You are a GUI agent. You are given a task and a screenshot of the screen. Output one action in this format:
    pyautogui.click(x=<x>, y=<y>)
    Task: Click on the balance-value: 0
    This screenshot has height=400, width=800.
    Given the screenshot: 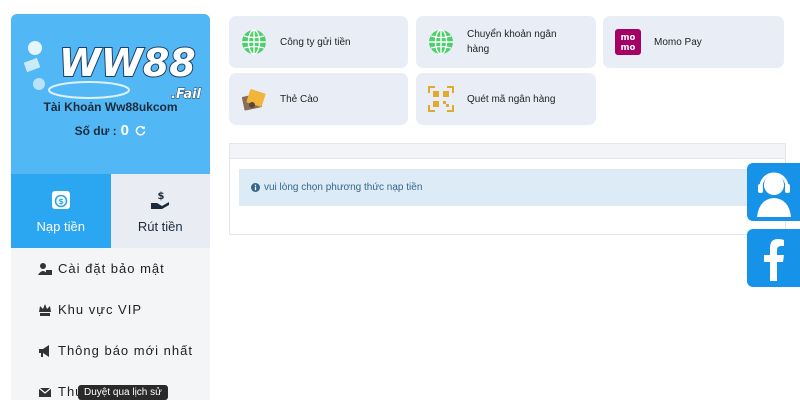 What is the action you would take?
    pyautogui.click(x=125, y=130)
    